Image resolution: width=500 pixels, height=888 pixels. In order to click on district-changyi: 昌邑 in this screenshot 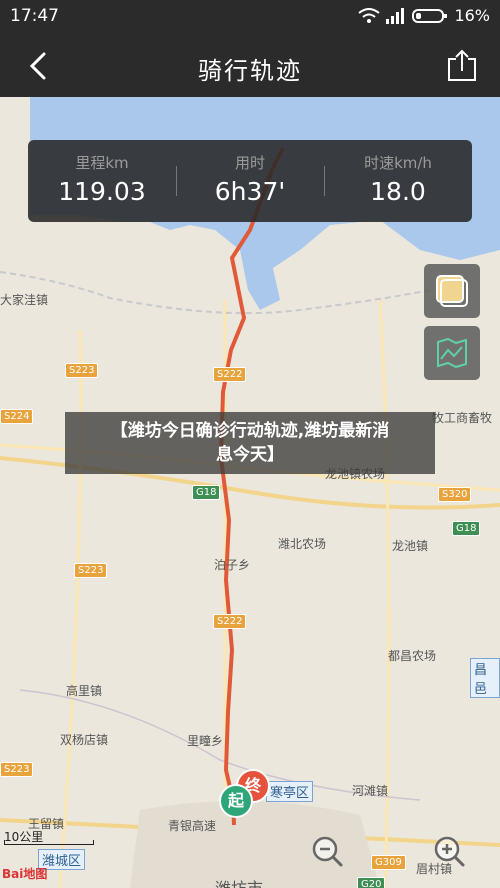, I will do `click(485, 678)`.